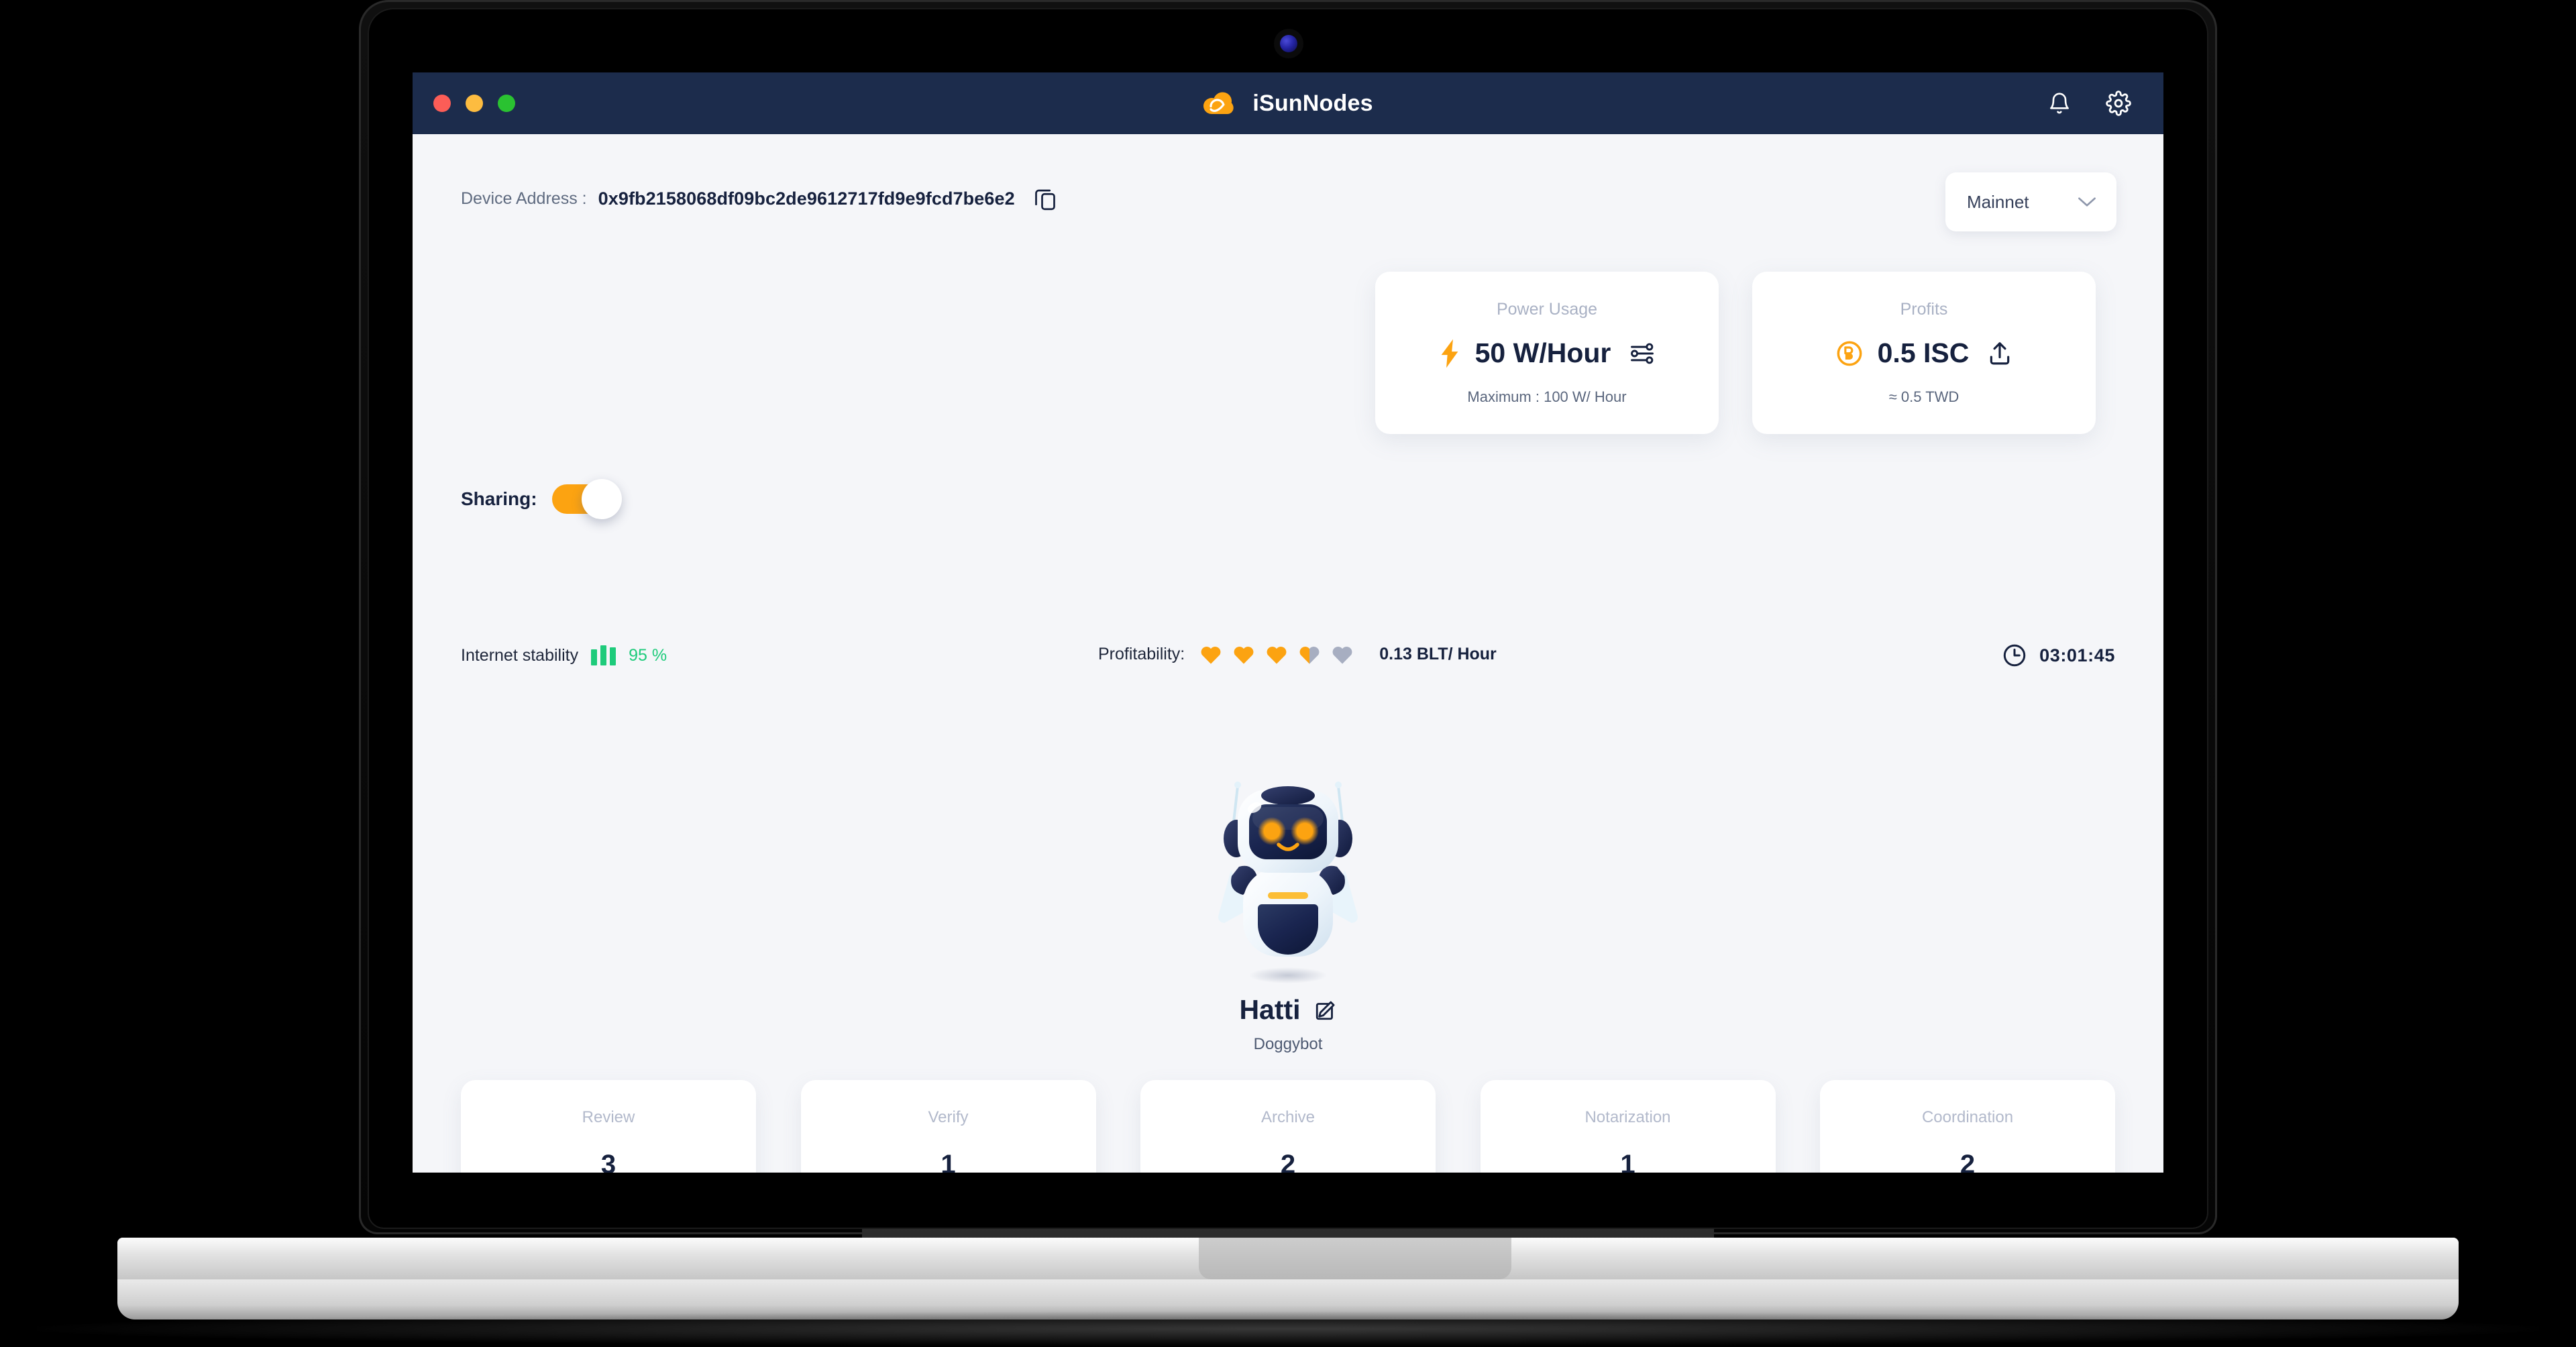 This screenshot has height=1347, width=2576. Describe the element at coordinates (442, 103) in the screenshot. I see `close-window-button` at that location.